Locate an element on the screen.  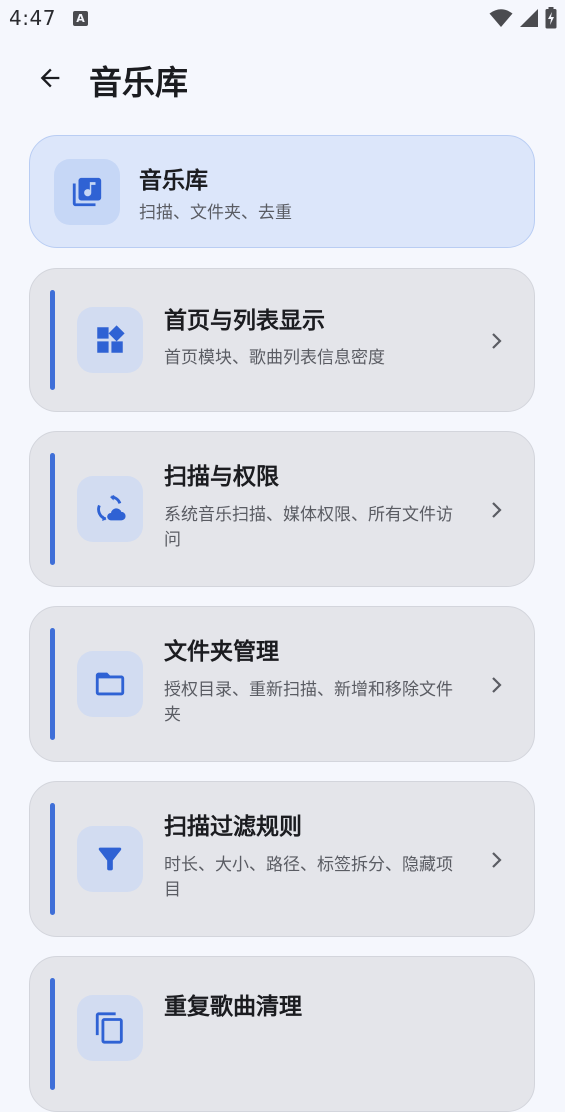
back-button is located at coordinates (50, 78).